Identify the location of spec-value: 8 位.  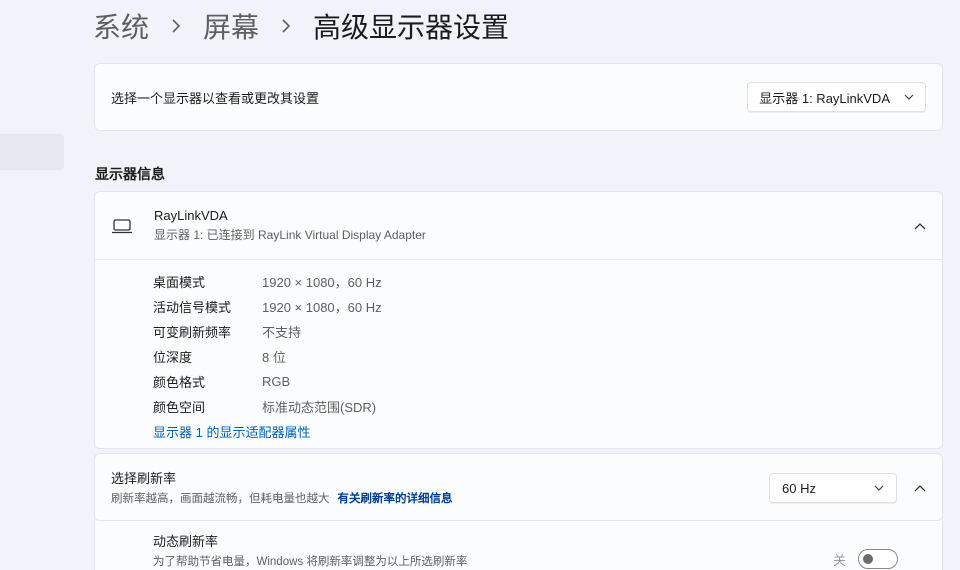
(274, 357).